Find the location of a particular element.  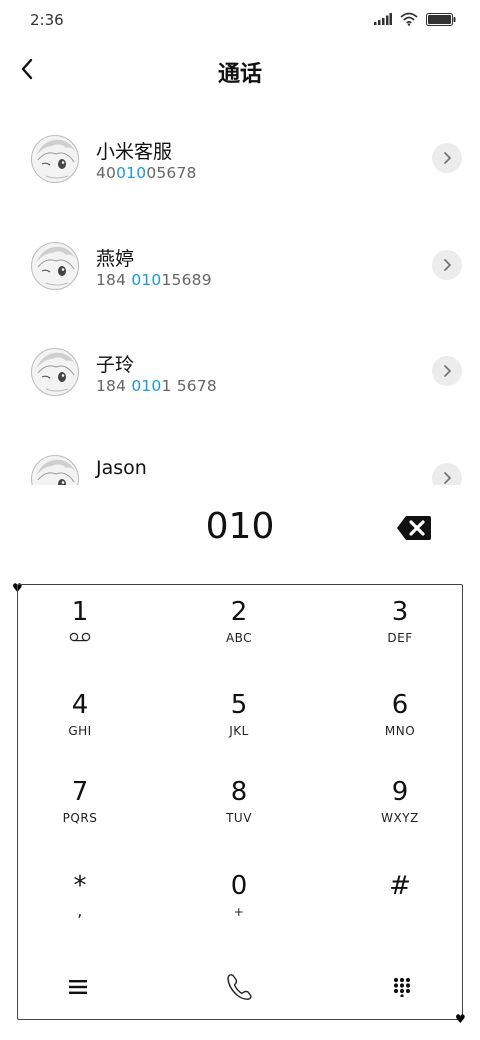

key-letters: GHI is located at coordinates (80, 731).